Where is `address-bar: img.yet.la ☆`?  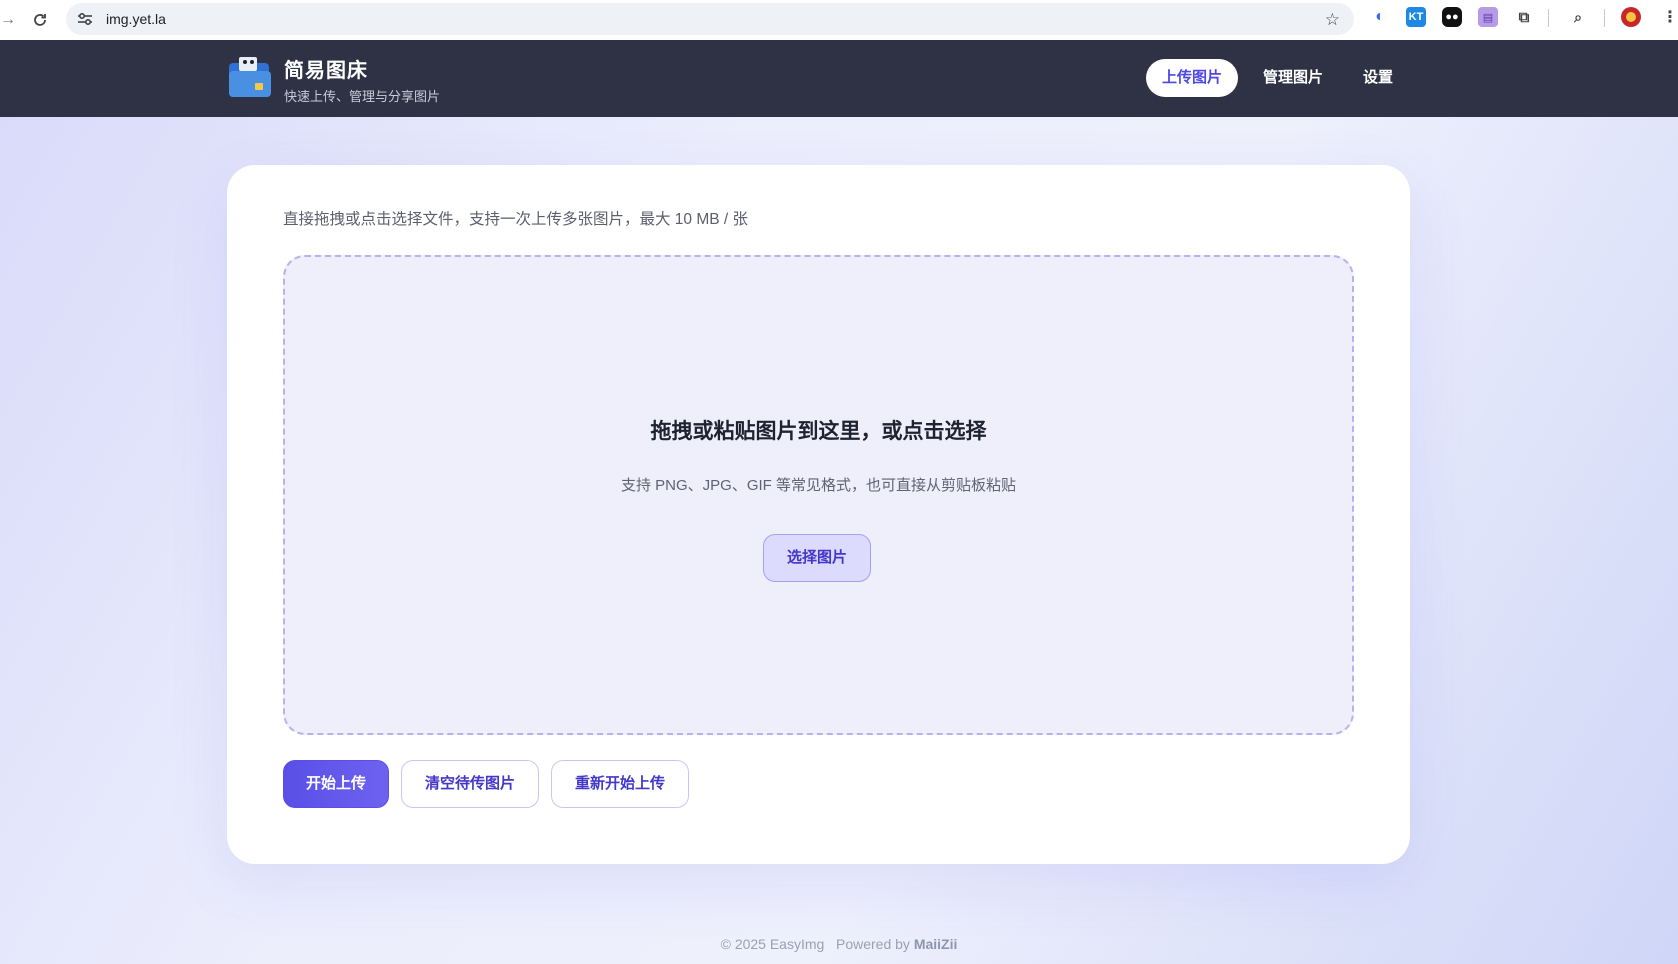 address-bar: img.yet.la ☆ is located at coordinates (710, 19).